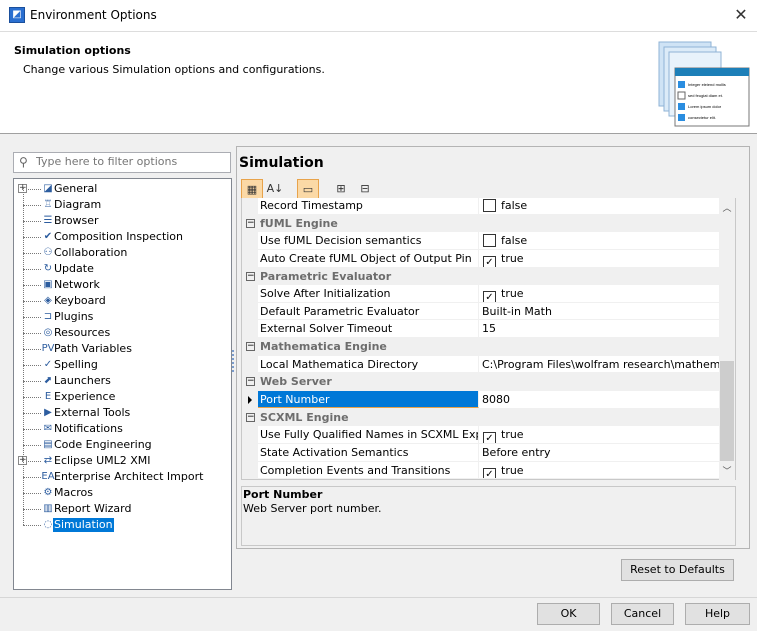 Image resolution: width=757 pixels, height=631 pixels. Describe the element at coordinates (76, 220) in the screenshot. I see `tree-item-label: Browser` at that location.